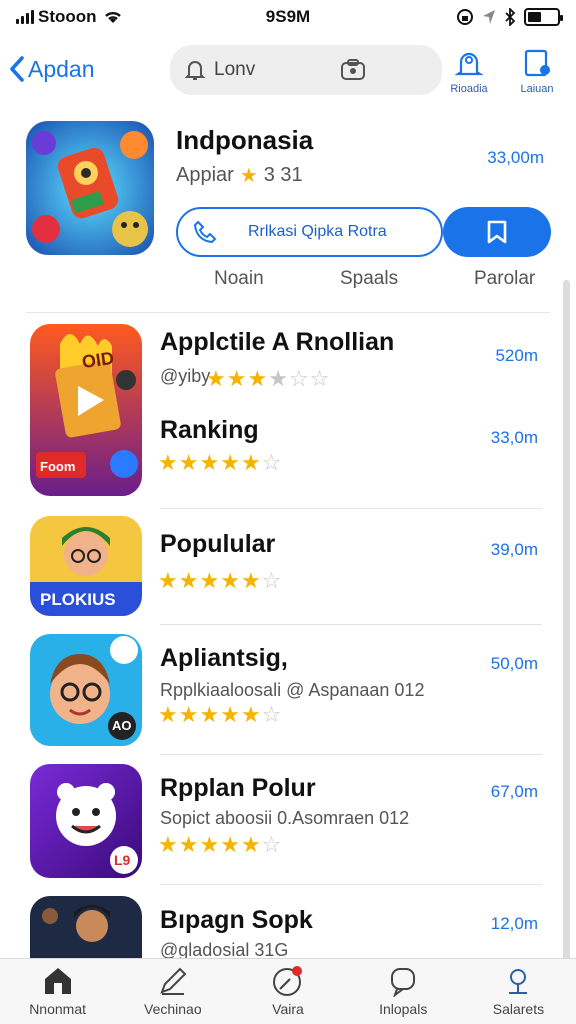  What do you see at coordinates (288, 17) in the screenshot?
I see `status-bar: Stooon 9S9M` at bounding box center [288, 17].